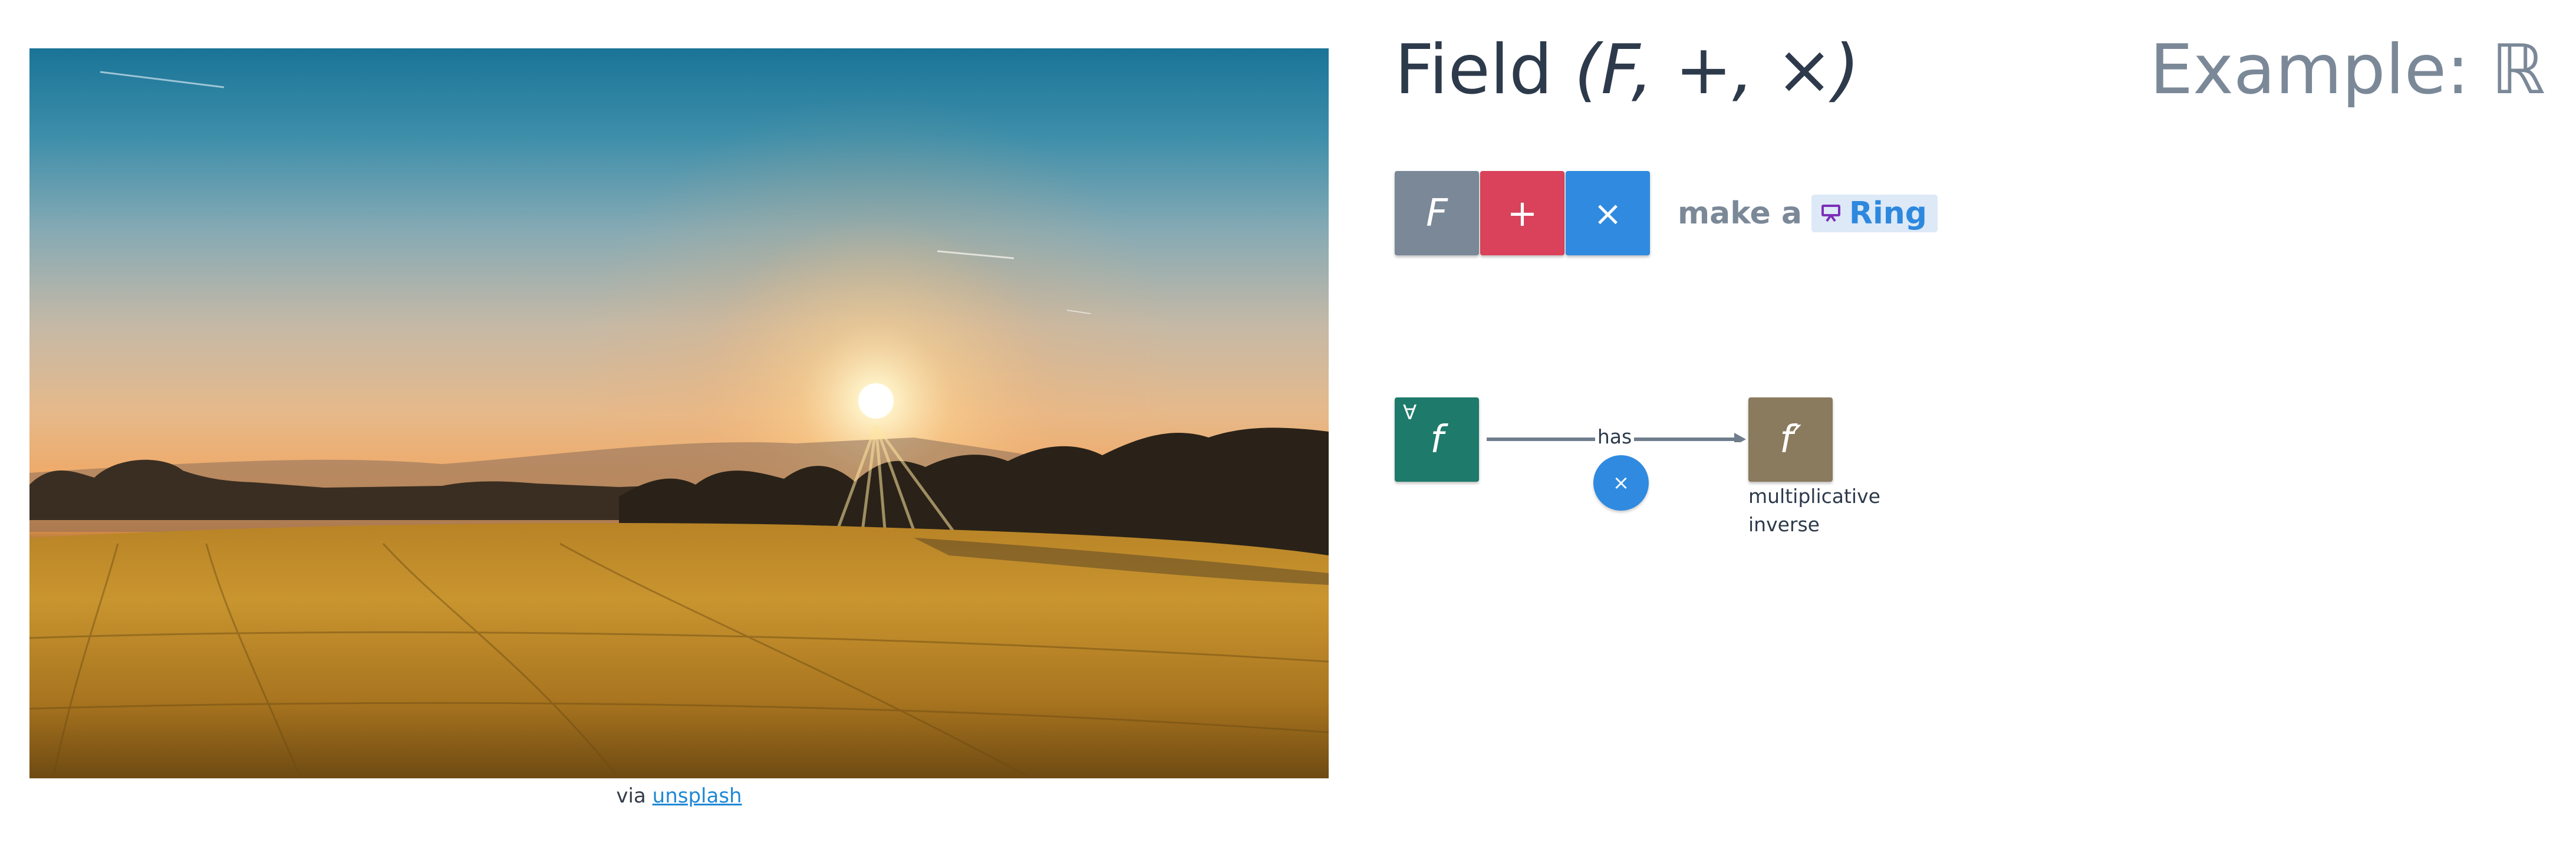  I want to click on title-word: Field, so click(1474, 70).